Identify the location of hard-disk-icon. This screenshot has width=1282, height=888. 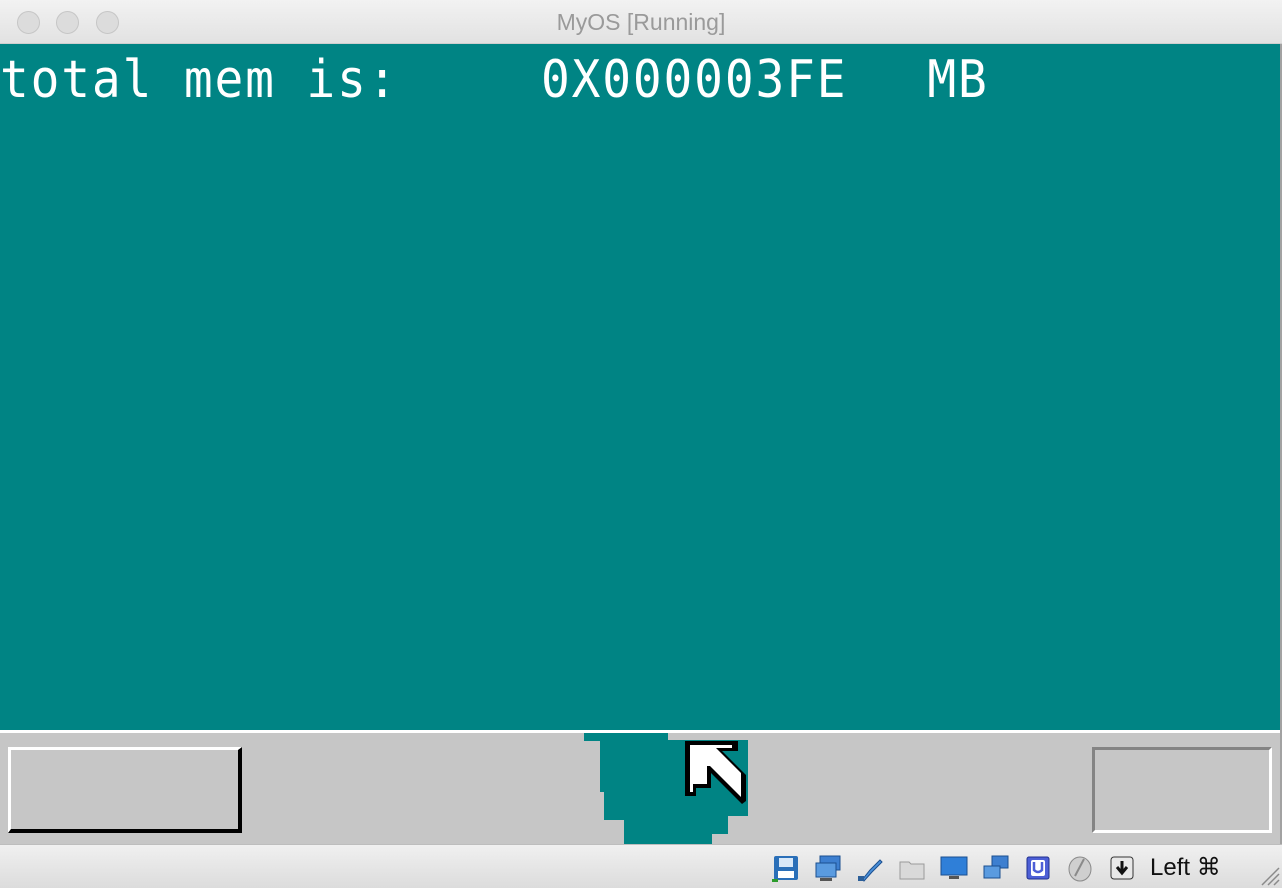
(786, 868).